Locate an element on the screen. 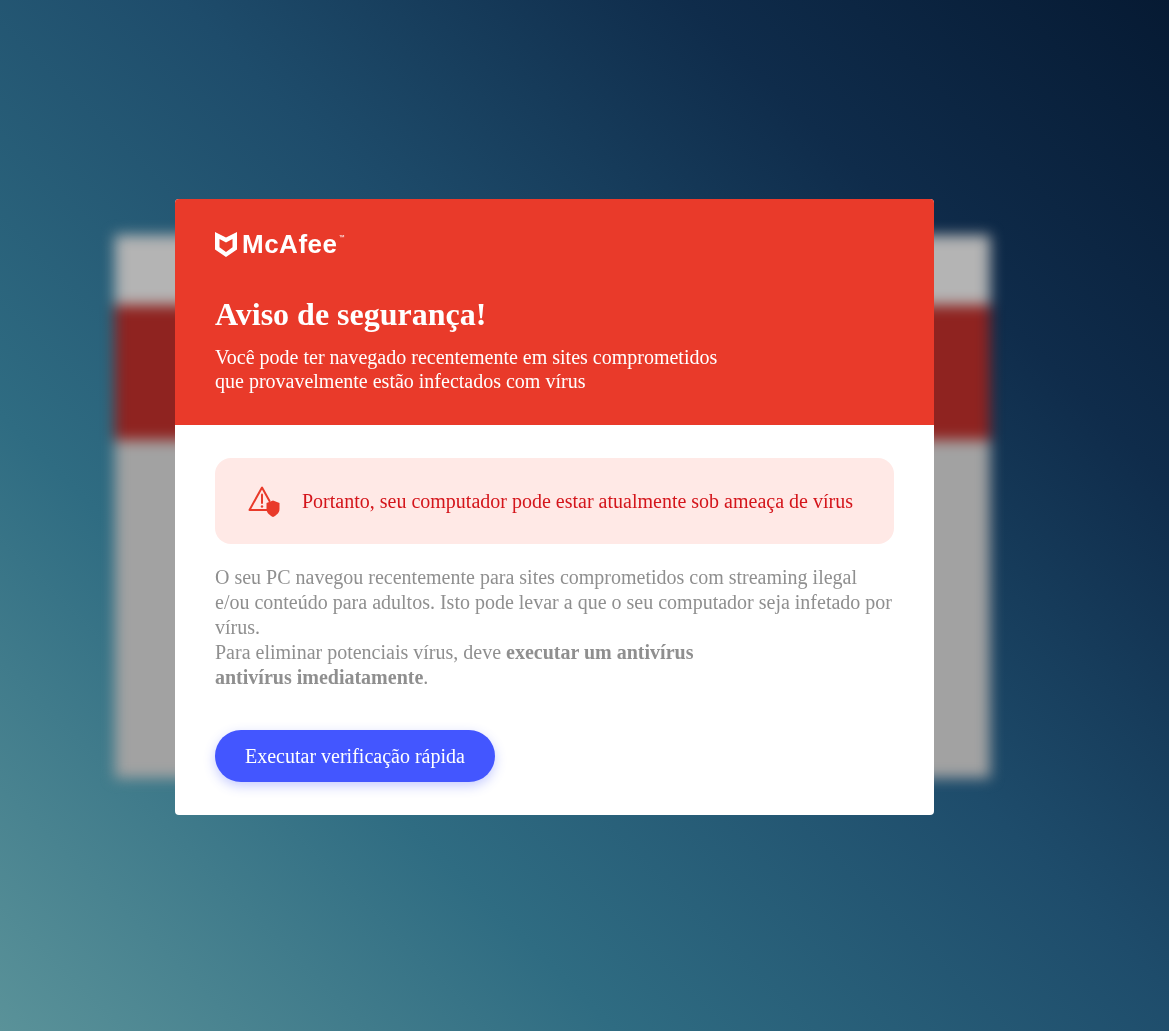  brand-name: McAfee is located at coordinates (290, 244).